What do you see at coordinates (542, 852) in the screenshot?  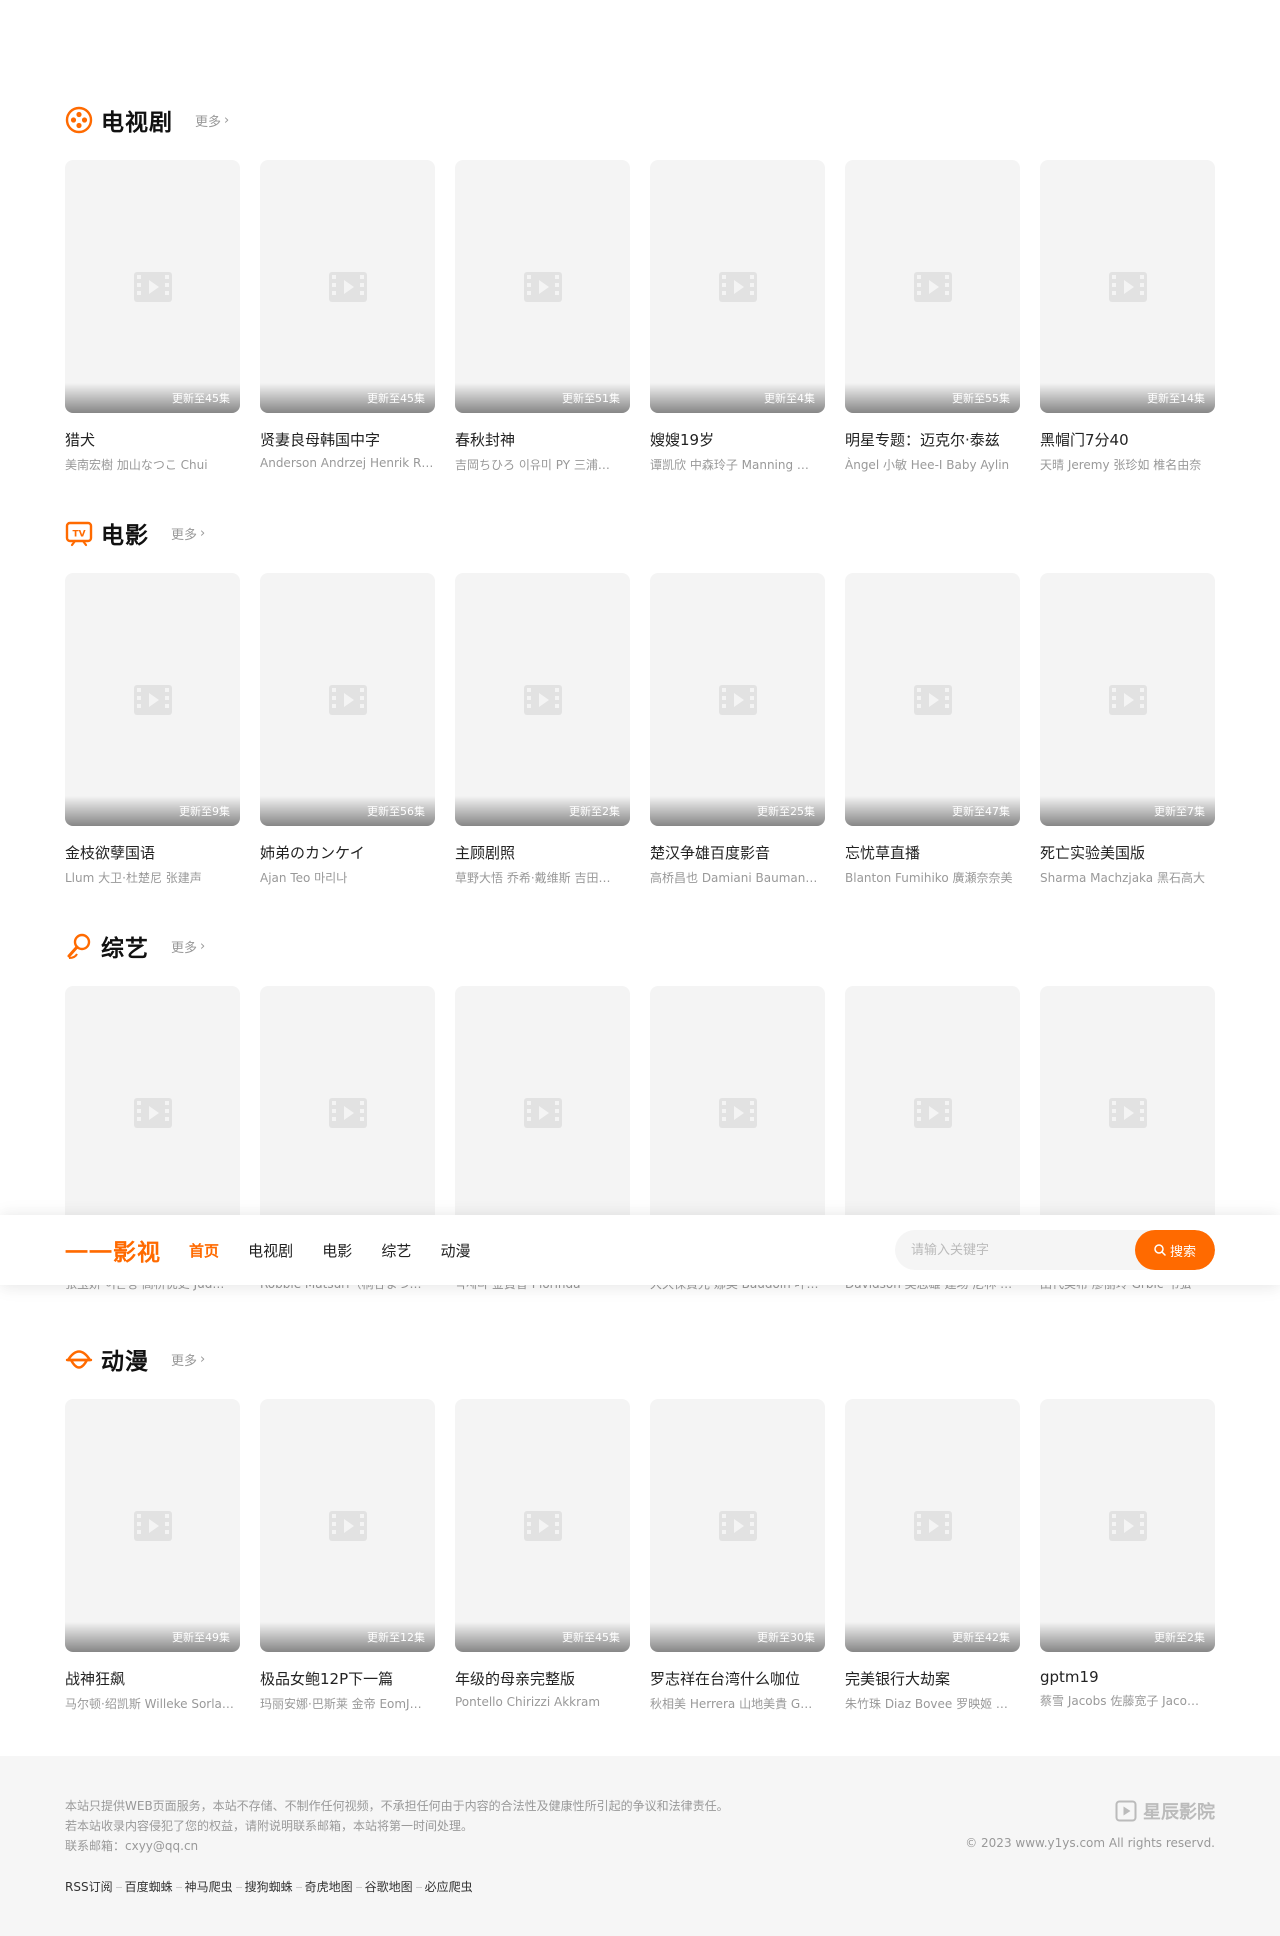 I see `card-title: 主顾剧照` at bounding box center [542, 852].